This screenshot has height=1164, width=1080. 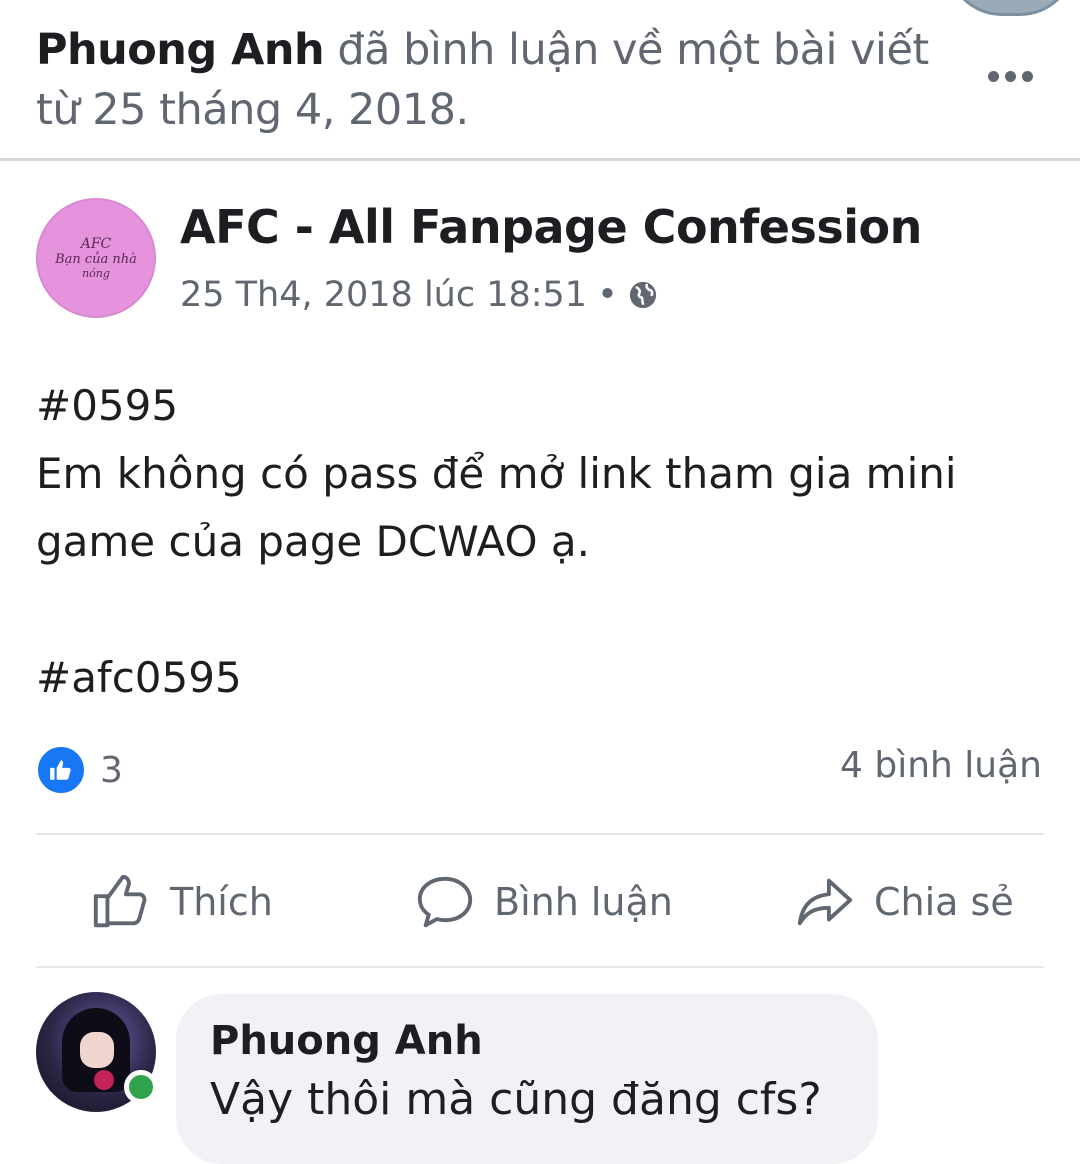 What do you see at coordinates (536, 406) in the screenshot?
I see `hashtag-link: #0595` at bounding box center [536, 406].